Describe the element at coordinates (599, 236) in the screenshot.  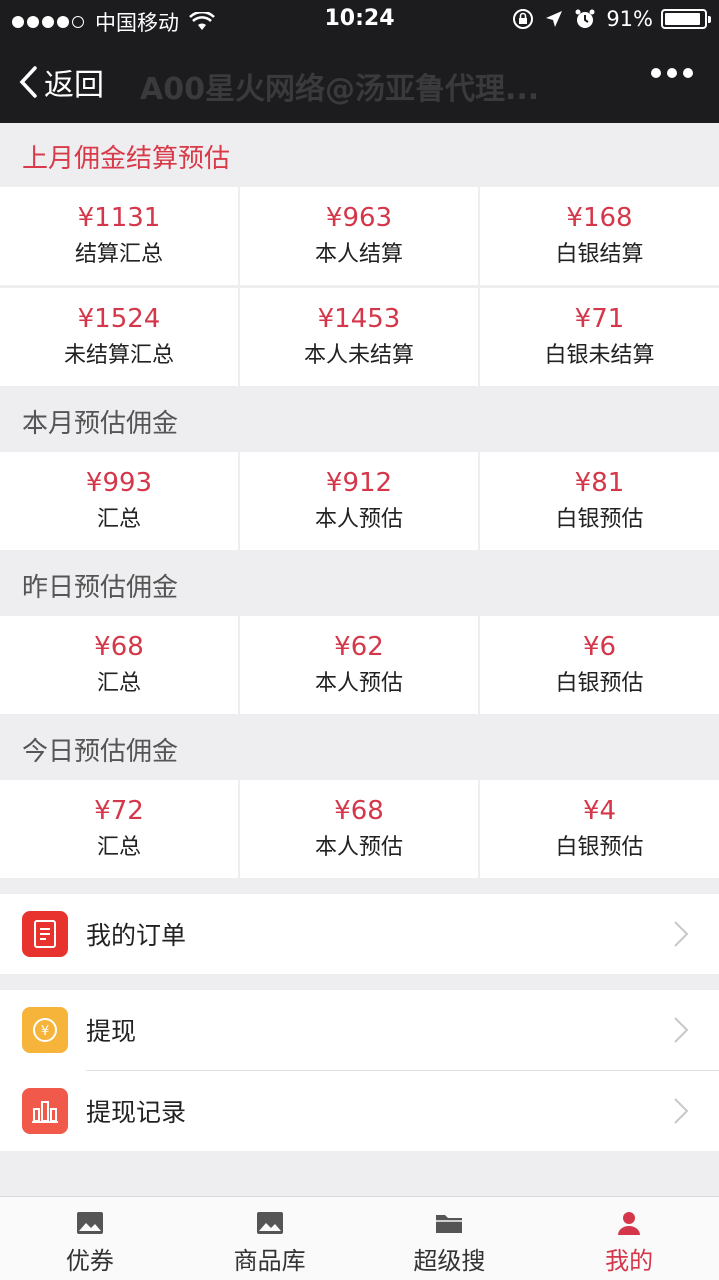
I see `stat-cell: ¥168 白银结算` at that location.